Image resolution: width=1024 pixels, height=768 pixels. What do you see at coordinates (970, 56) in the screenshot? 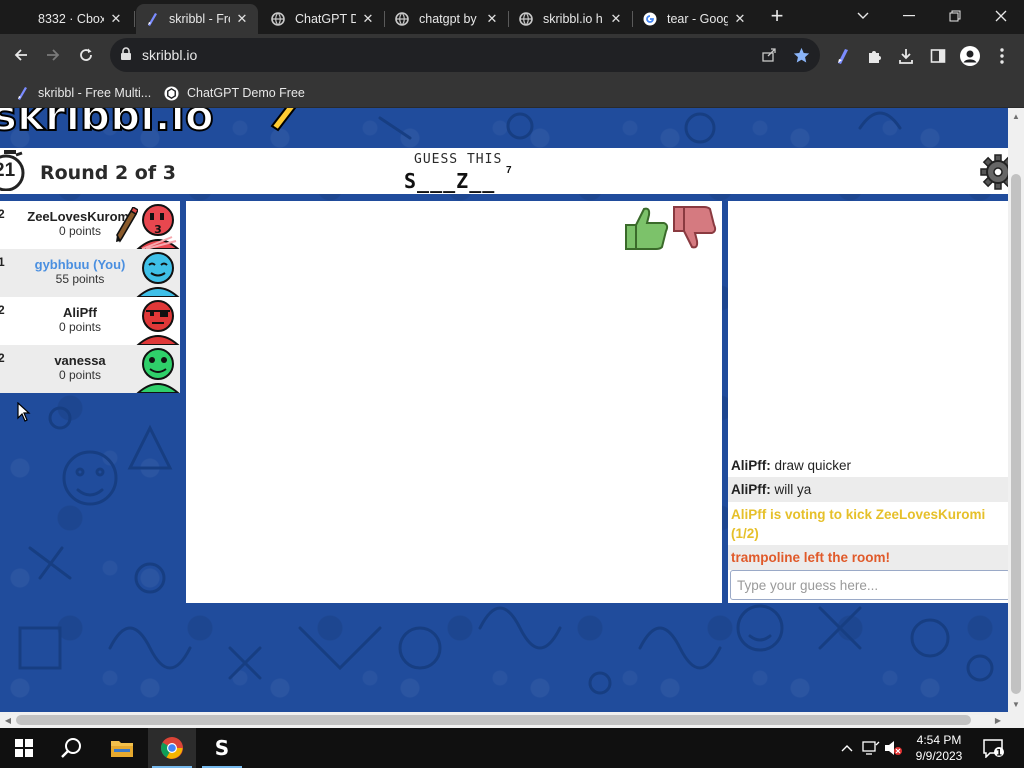
I see `profile-avatar-icon` at bounding box center [970, 56].